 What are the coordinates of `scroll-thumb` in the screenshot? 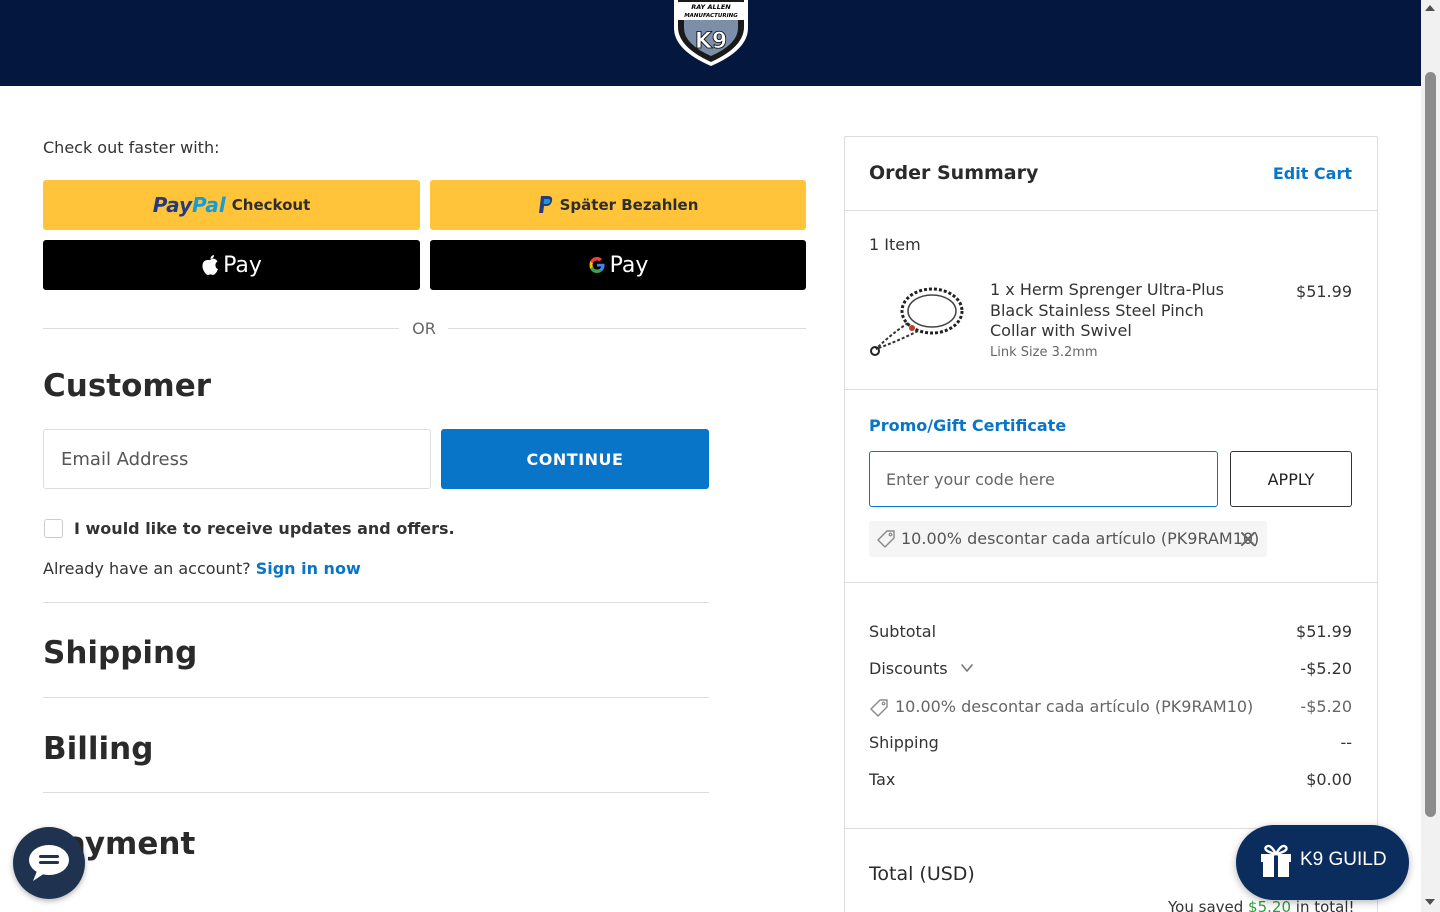 It's located at (1430, 444).